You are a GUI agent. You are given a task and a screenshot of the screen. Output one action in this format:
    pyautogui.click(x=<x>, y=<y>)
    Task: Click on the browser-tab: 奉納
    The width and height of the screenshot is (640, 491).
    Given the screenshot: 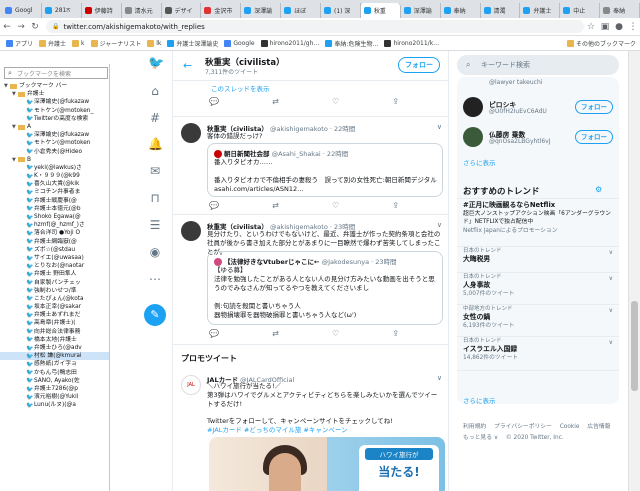 What is the action you would take?
    pyautogui.click(x=620, y=10)
    